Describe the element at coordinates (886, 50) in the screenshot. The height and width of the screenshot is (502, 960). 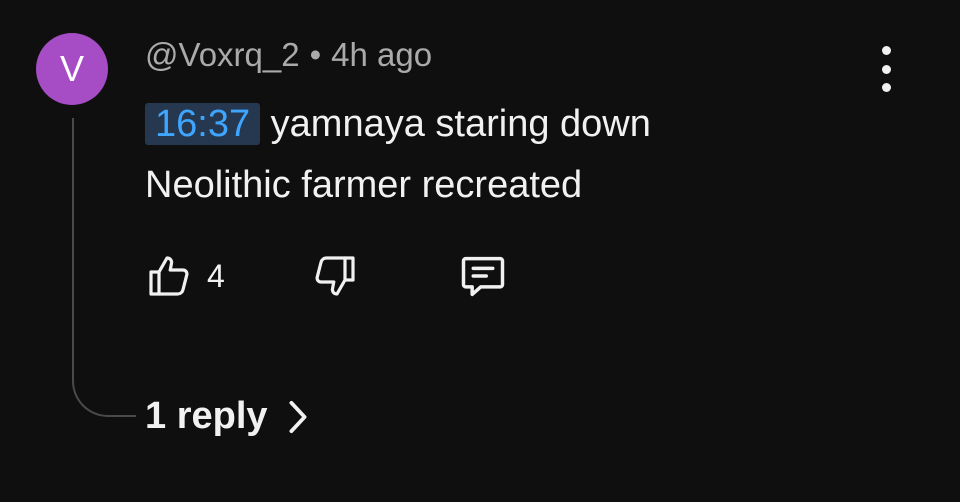
I see `more-vertical-icon` at that location.